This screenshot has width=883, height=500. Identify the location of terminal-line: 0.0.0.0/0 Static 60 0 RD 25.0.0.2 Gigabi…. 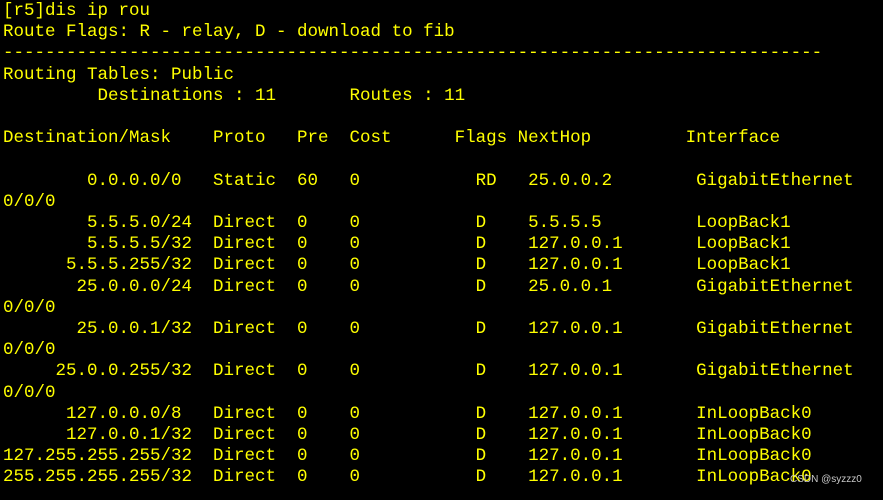
(428, 180).